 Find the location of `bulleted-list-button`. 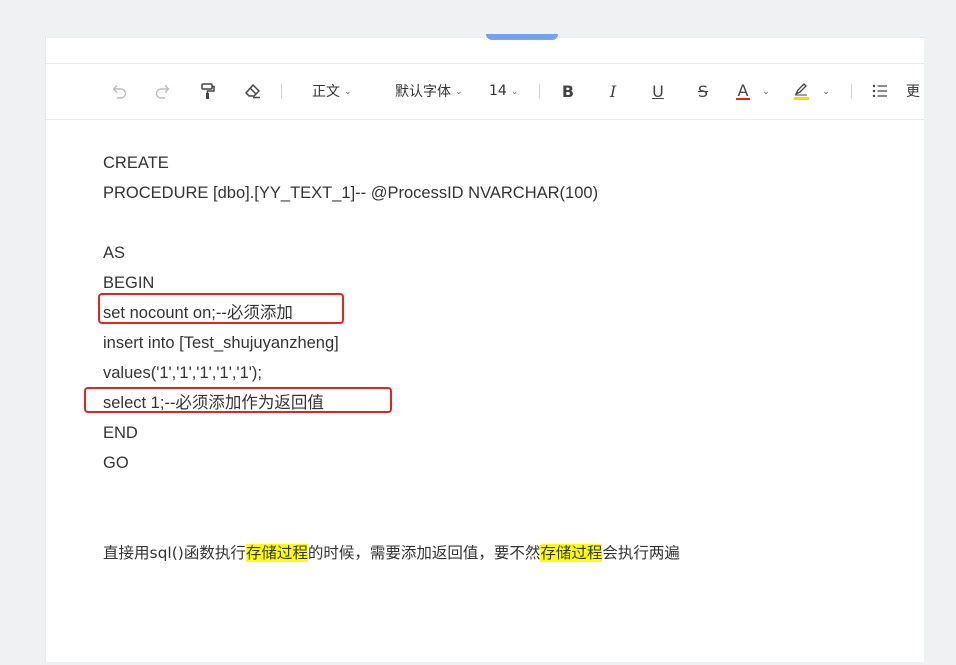

bulleted-list-button is located at coordinates (880, 91).